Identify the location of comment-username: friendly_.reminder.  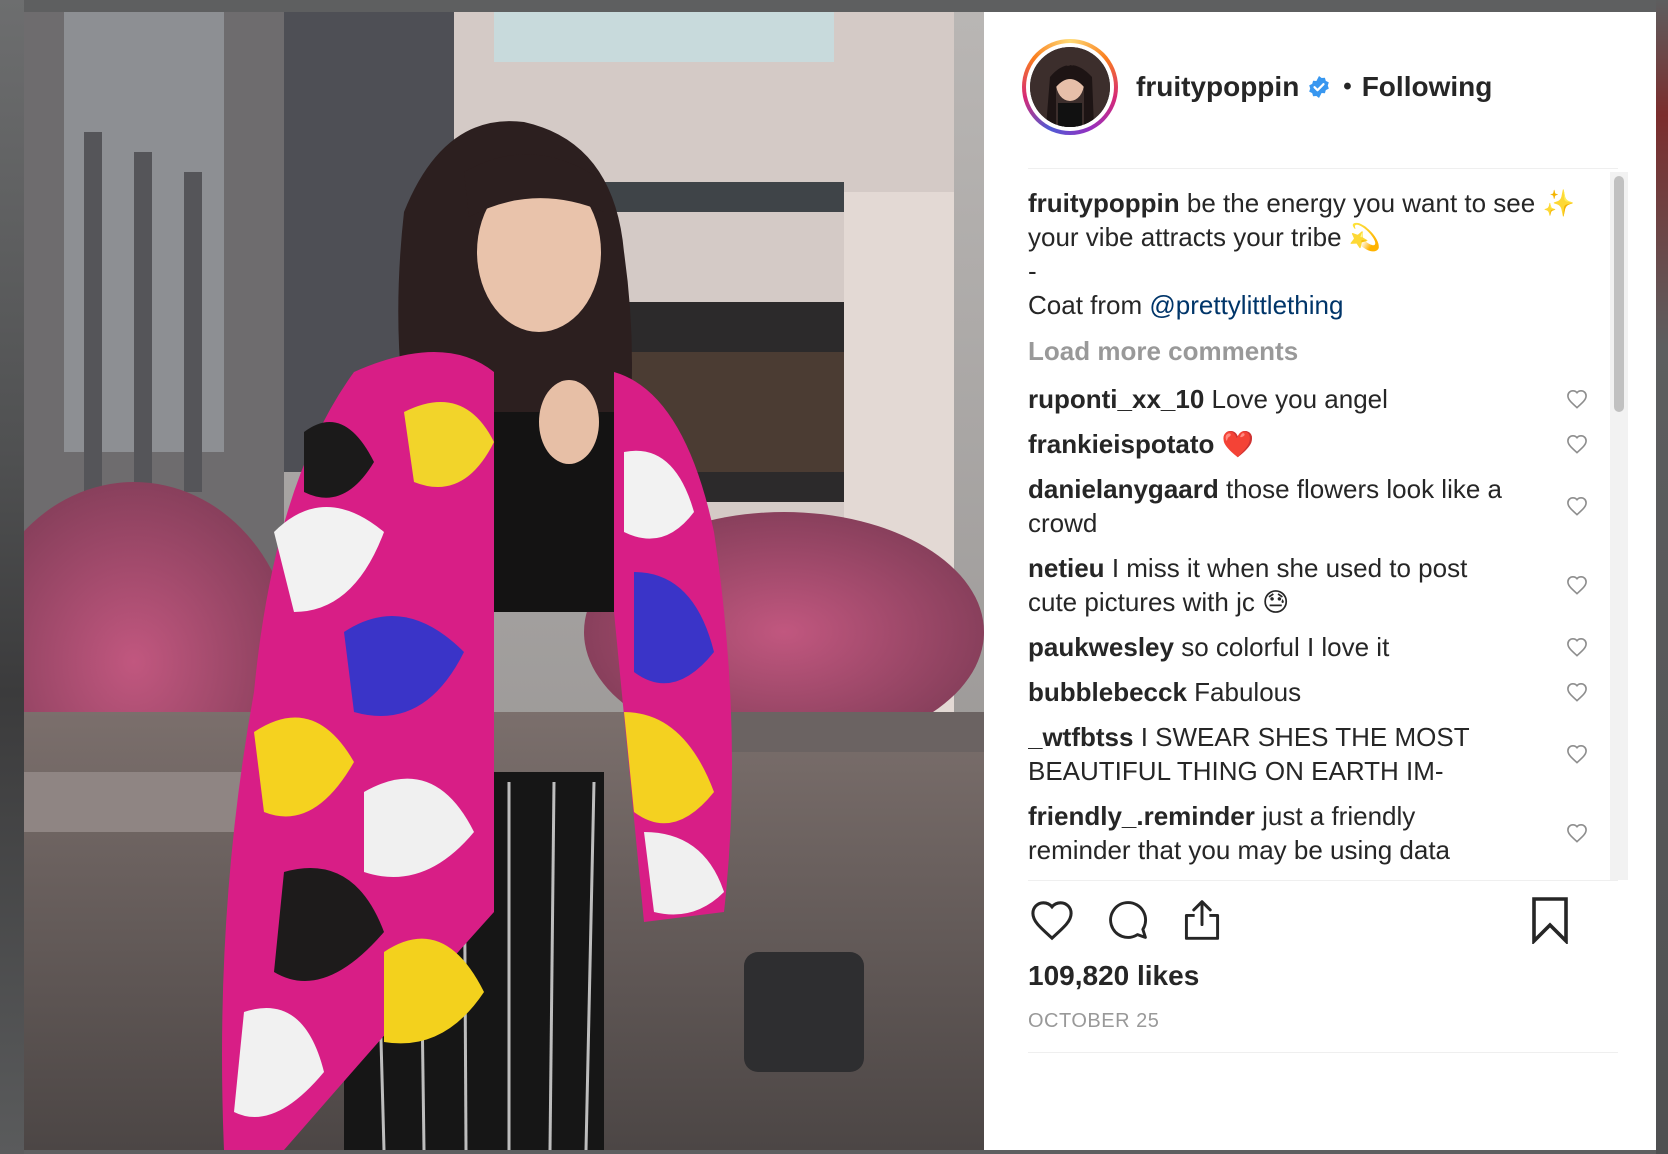
(1141, 816).